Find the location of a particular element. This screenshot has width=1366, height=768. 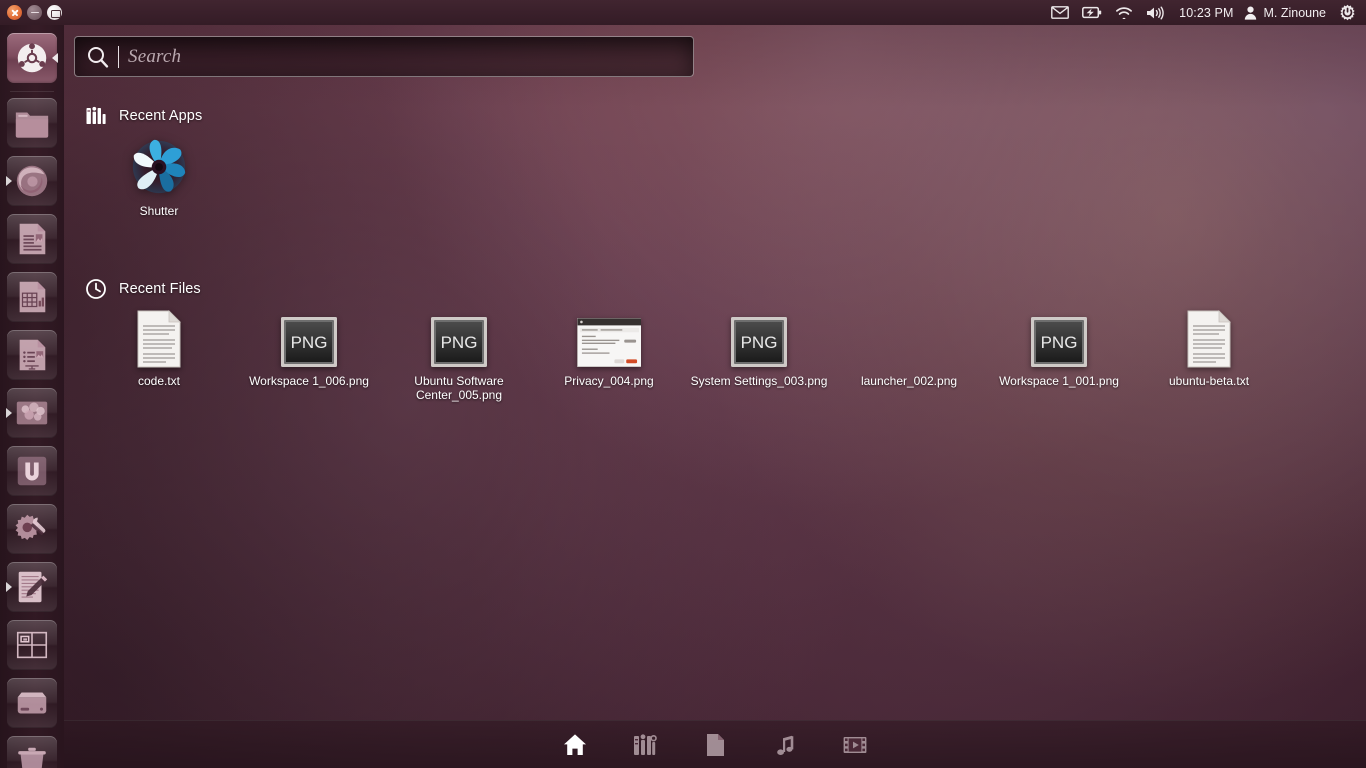

clock: 10:23 PM is located at coordinates (1206, 13).